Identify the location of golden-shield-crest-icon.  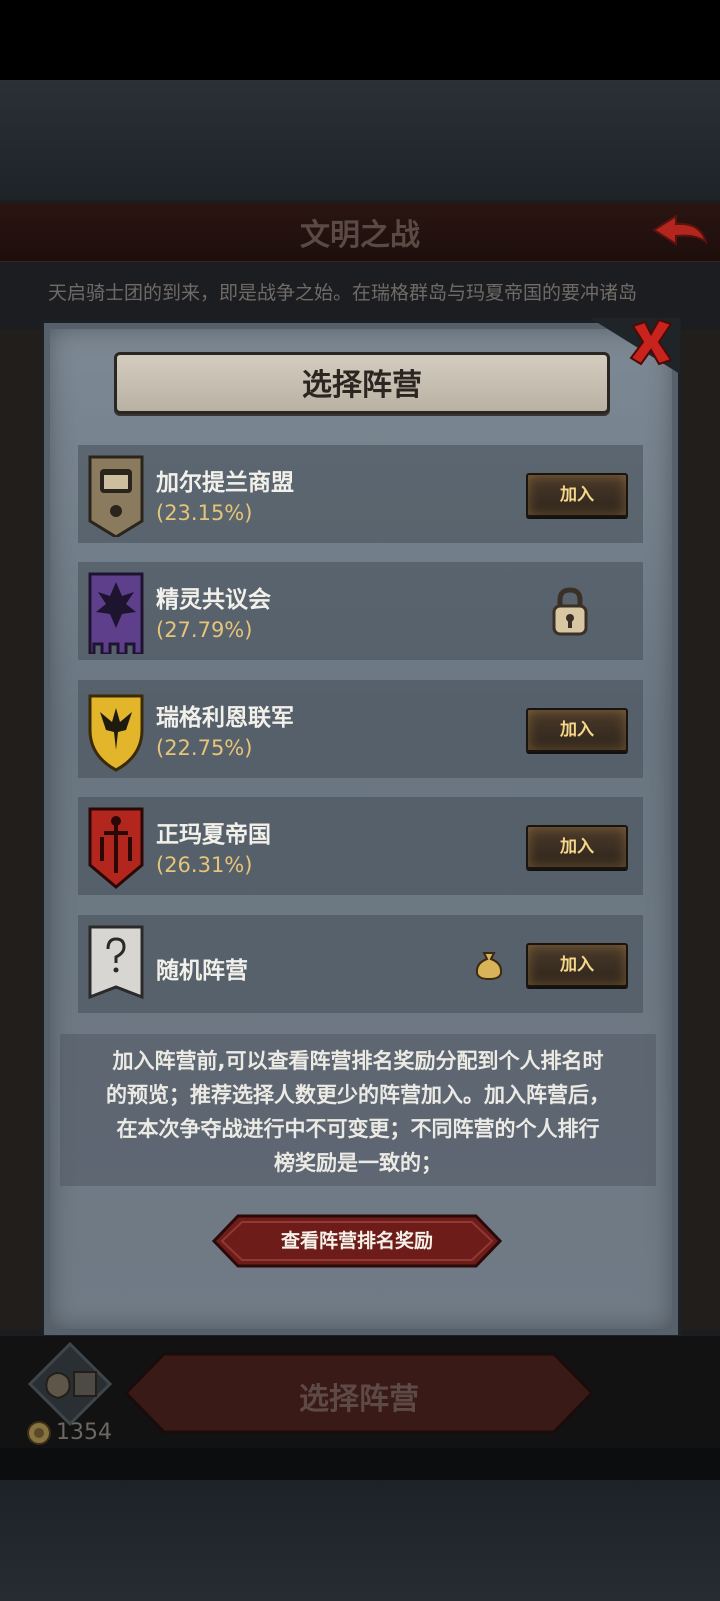
(116, 733).